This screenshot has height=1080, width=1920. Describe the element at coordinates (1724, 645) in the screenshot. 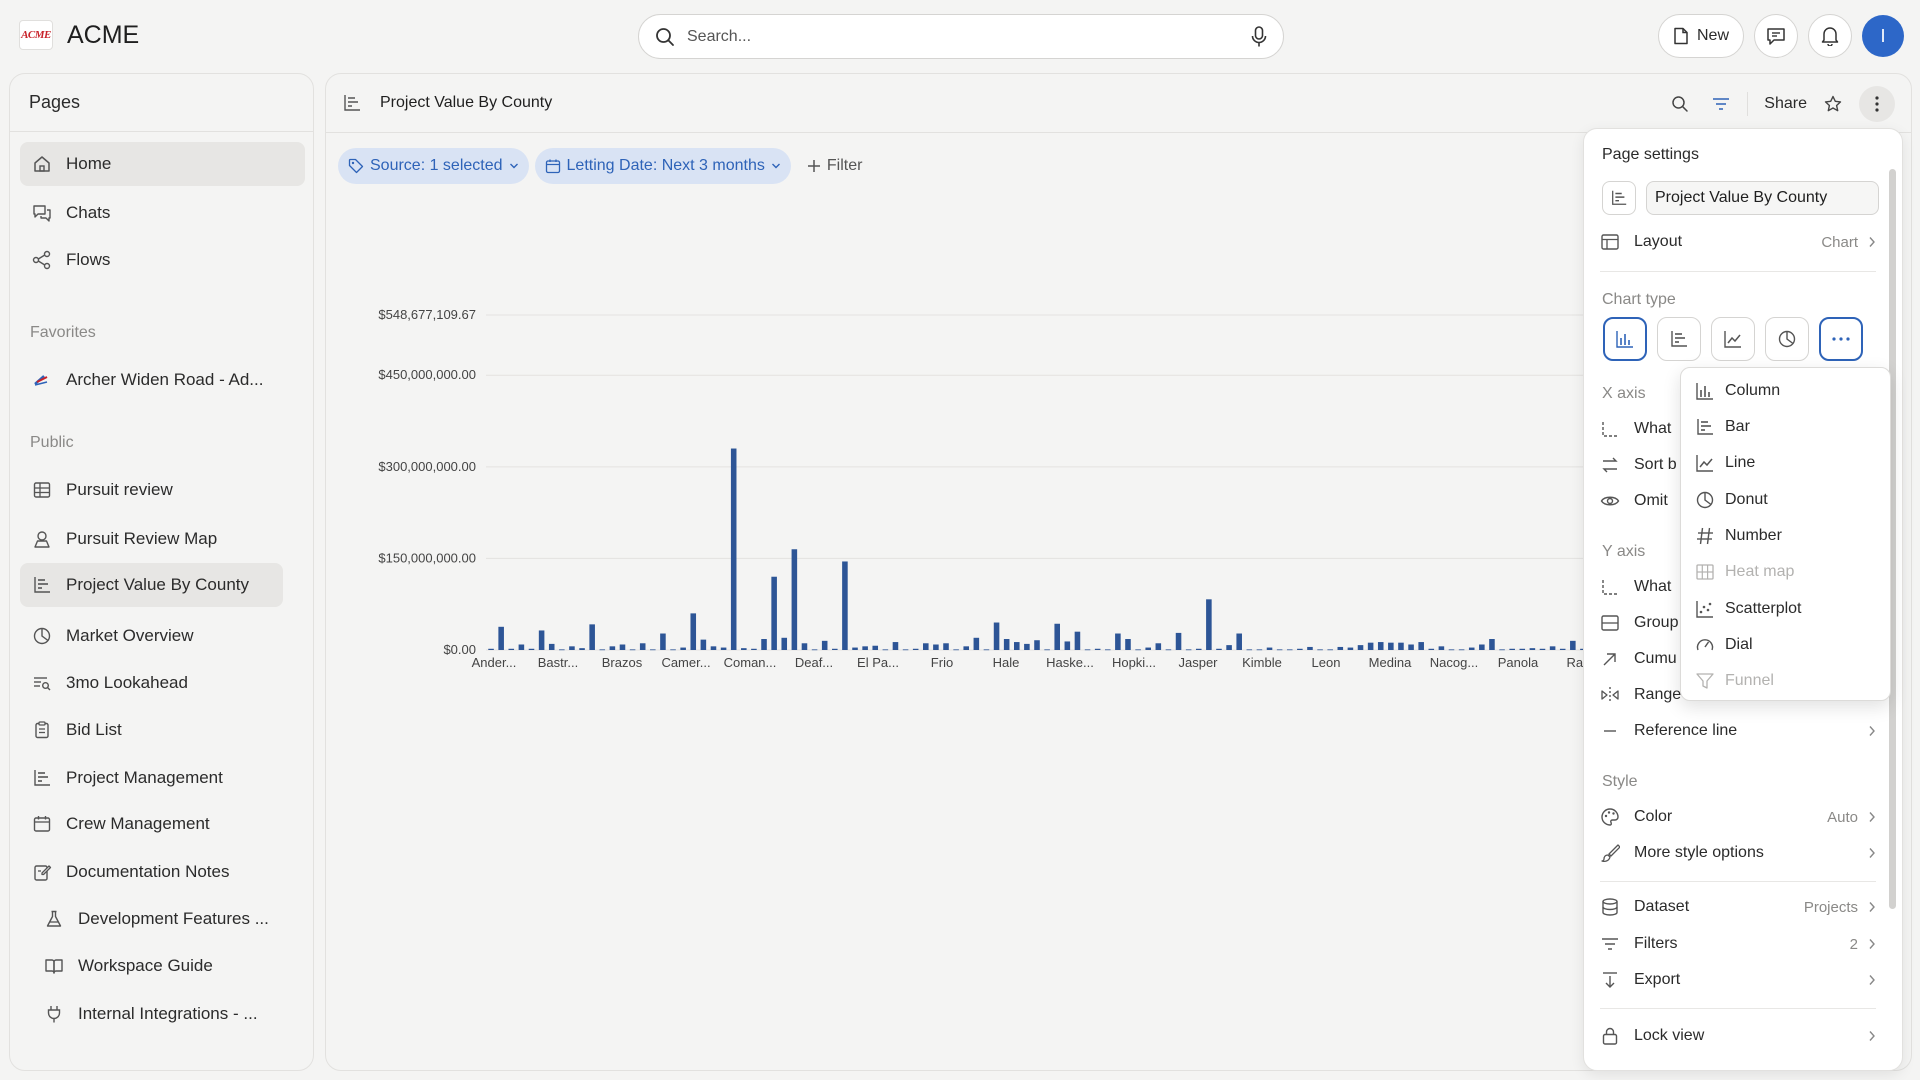

I see `chart-type-option-dial: Dial` at that location.